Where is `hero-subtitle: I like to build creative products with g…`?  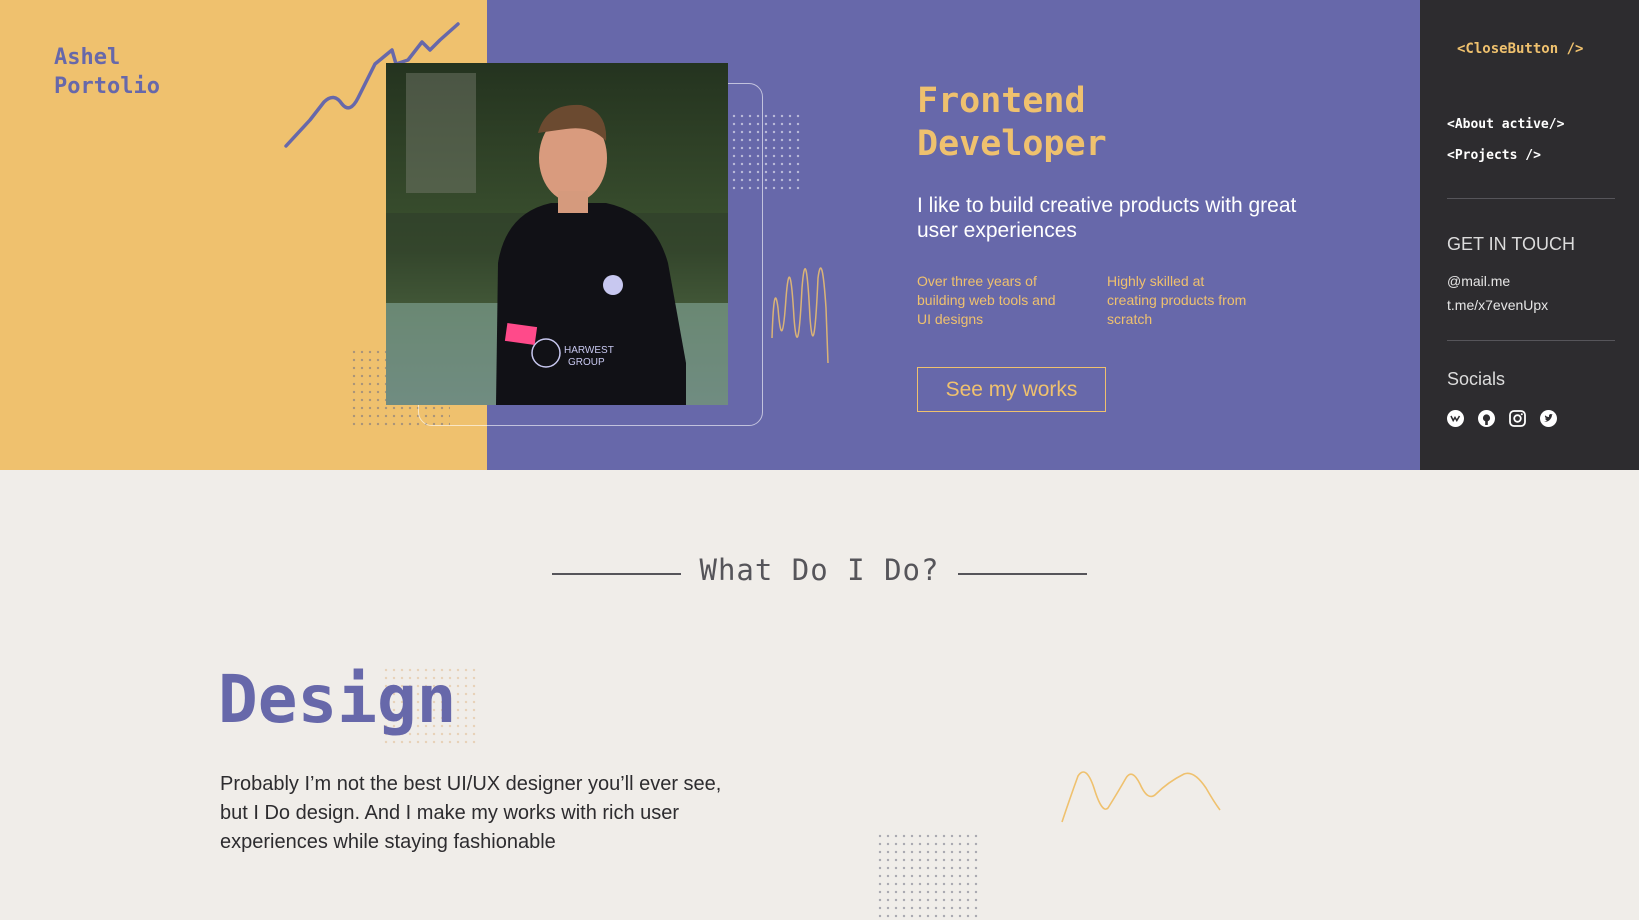 hero-subtitle: I like to build creative products with g… is located at coordinates (1107, 218).